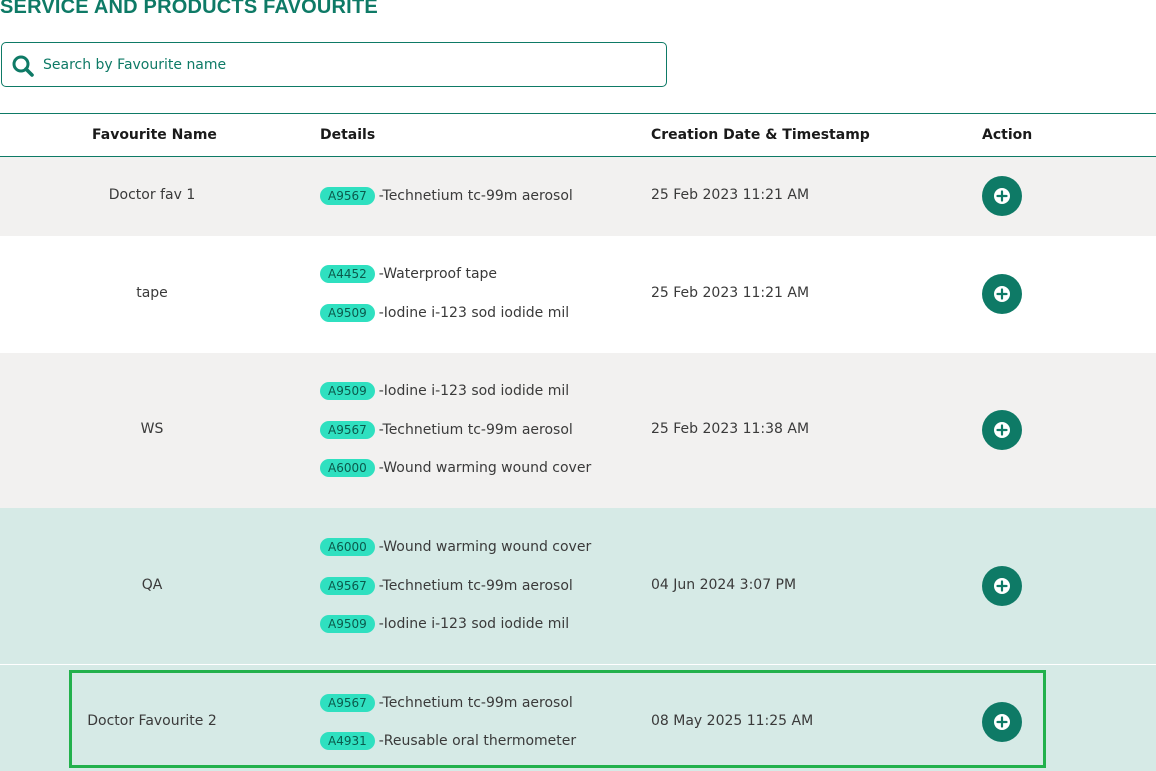 The height and width of the screenshot is (771, 1156). I want to click on creation-date: 08 May 2025 11:25 AM, so click(732, 721).